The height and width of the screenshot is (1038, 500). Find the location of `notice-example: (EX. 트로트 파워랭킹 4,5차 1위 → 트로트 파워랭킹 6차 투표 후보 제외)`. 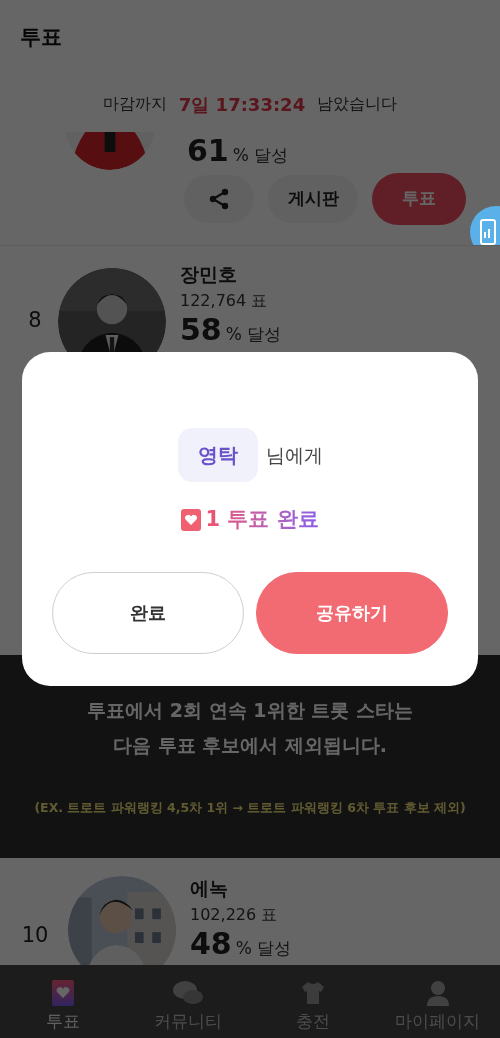

notice-example: (EX. 트로트 파워랭킹 4,5차 1위 → 트로트 파워랭킹 6차 투표 후보 제외) is located at coordinates (250, 808).